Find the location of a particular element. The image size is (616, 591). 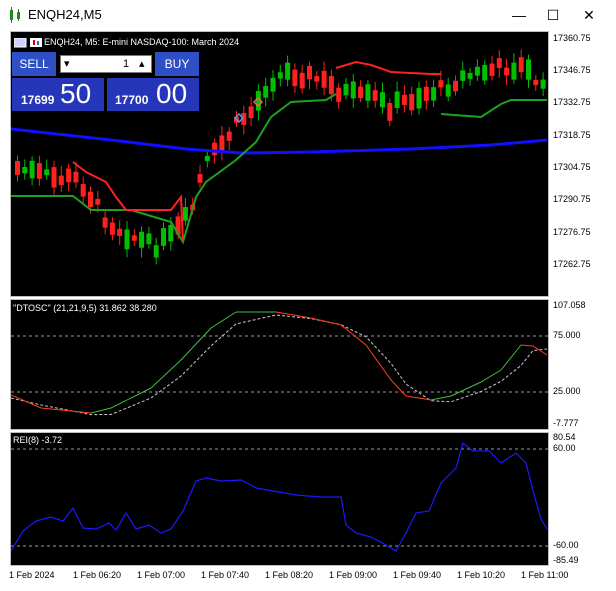

window-title: ENQH24,M5 is located at coordinates (65, 14).